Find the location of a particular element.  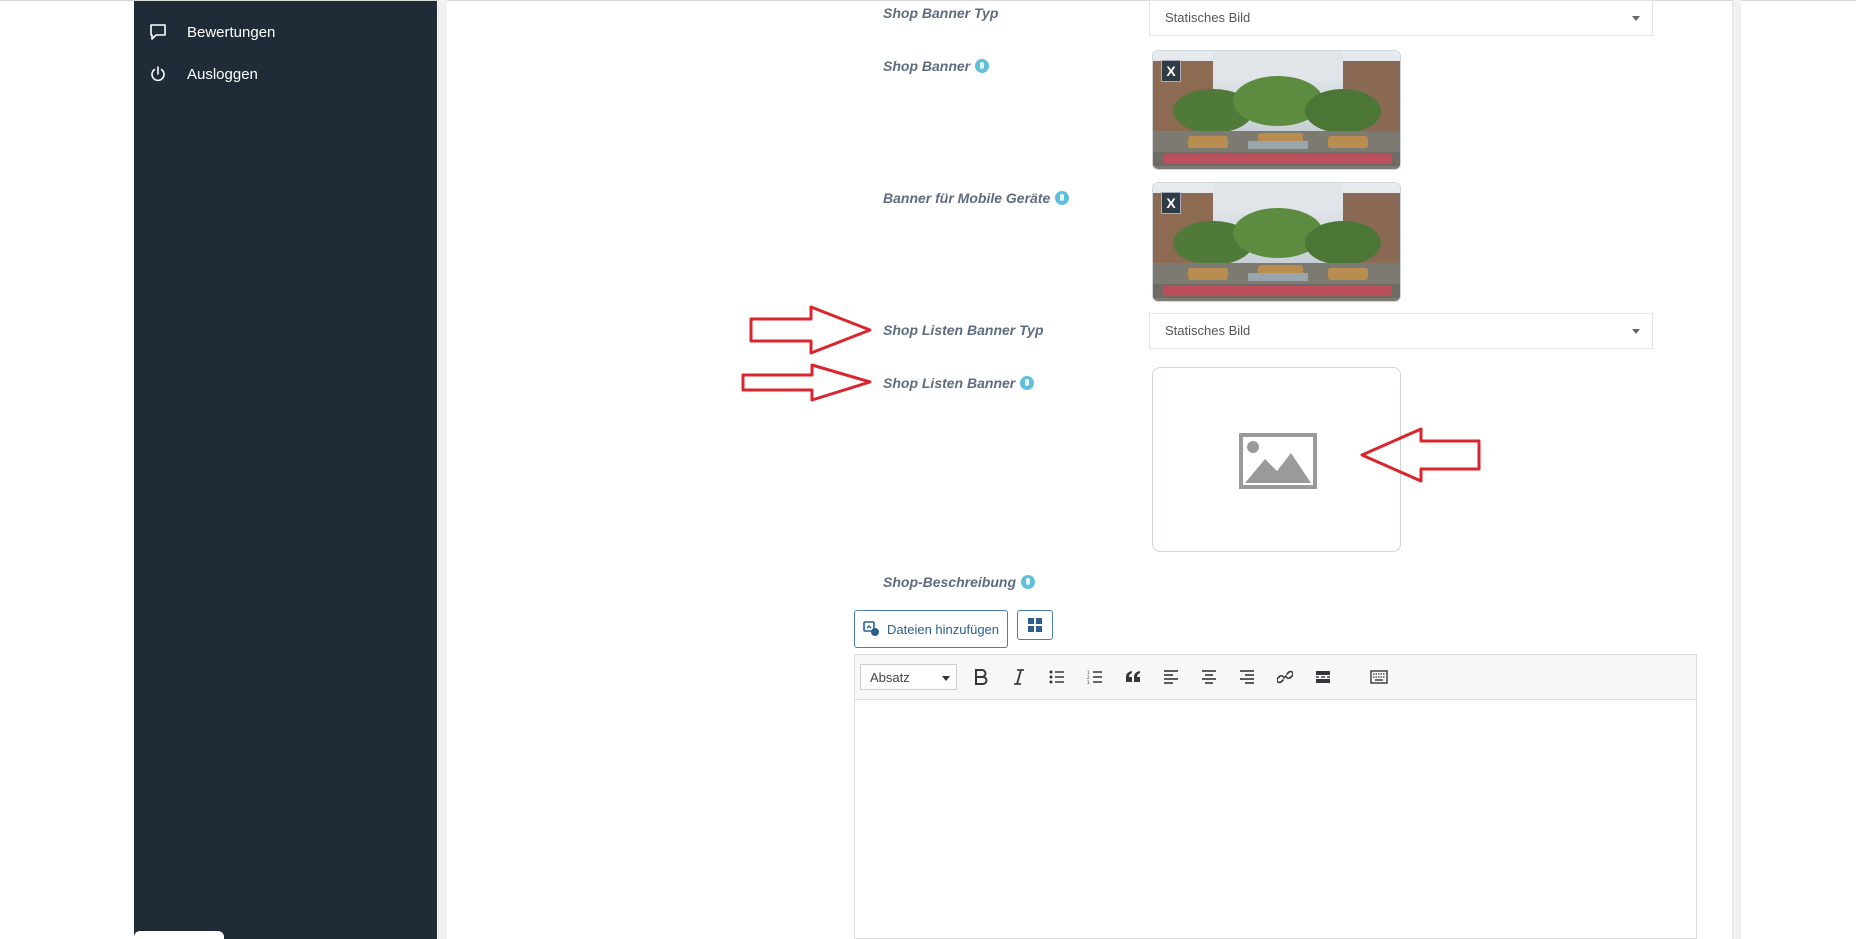

content-left-border is located at coordinates (442, 469).